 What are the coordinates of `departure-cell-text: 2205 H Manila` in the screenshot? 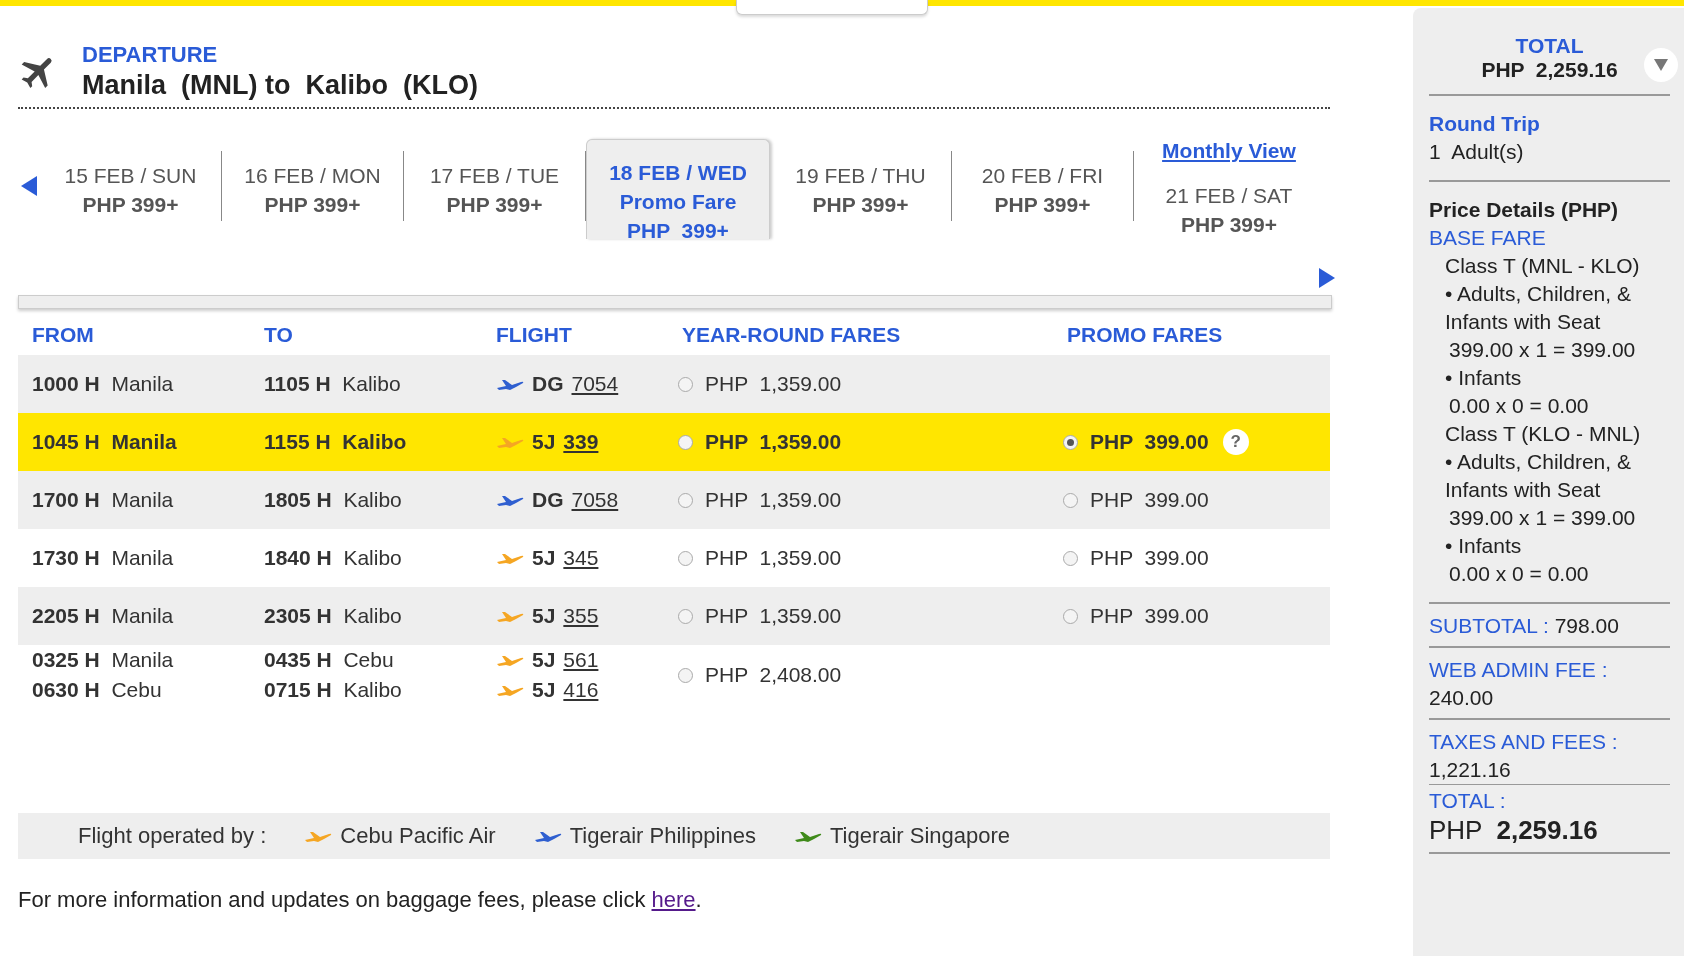 It's located at (103, 616).